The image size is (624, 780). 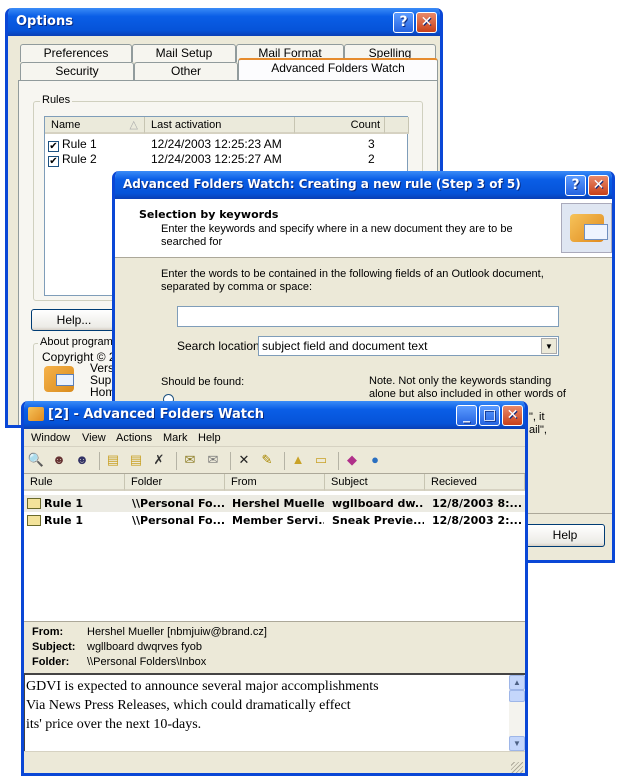 What do you see at coordinates (371, 144) in the screenshot?
I see `rule-count: 3` at bounding box center [371, 144].